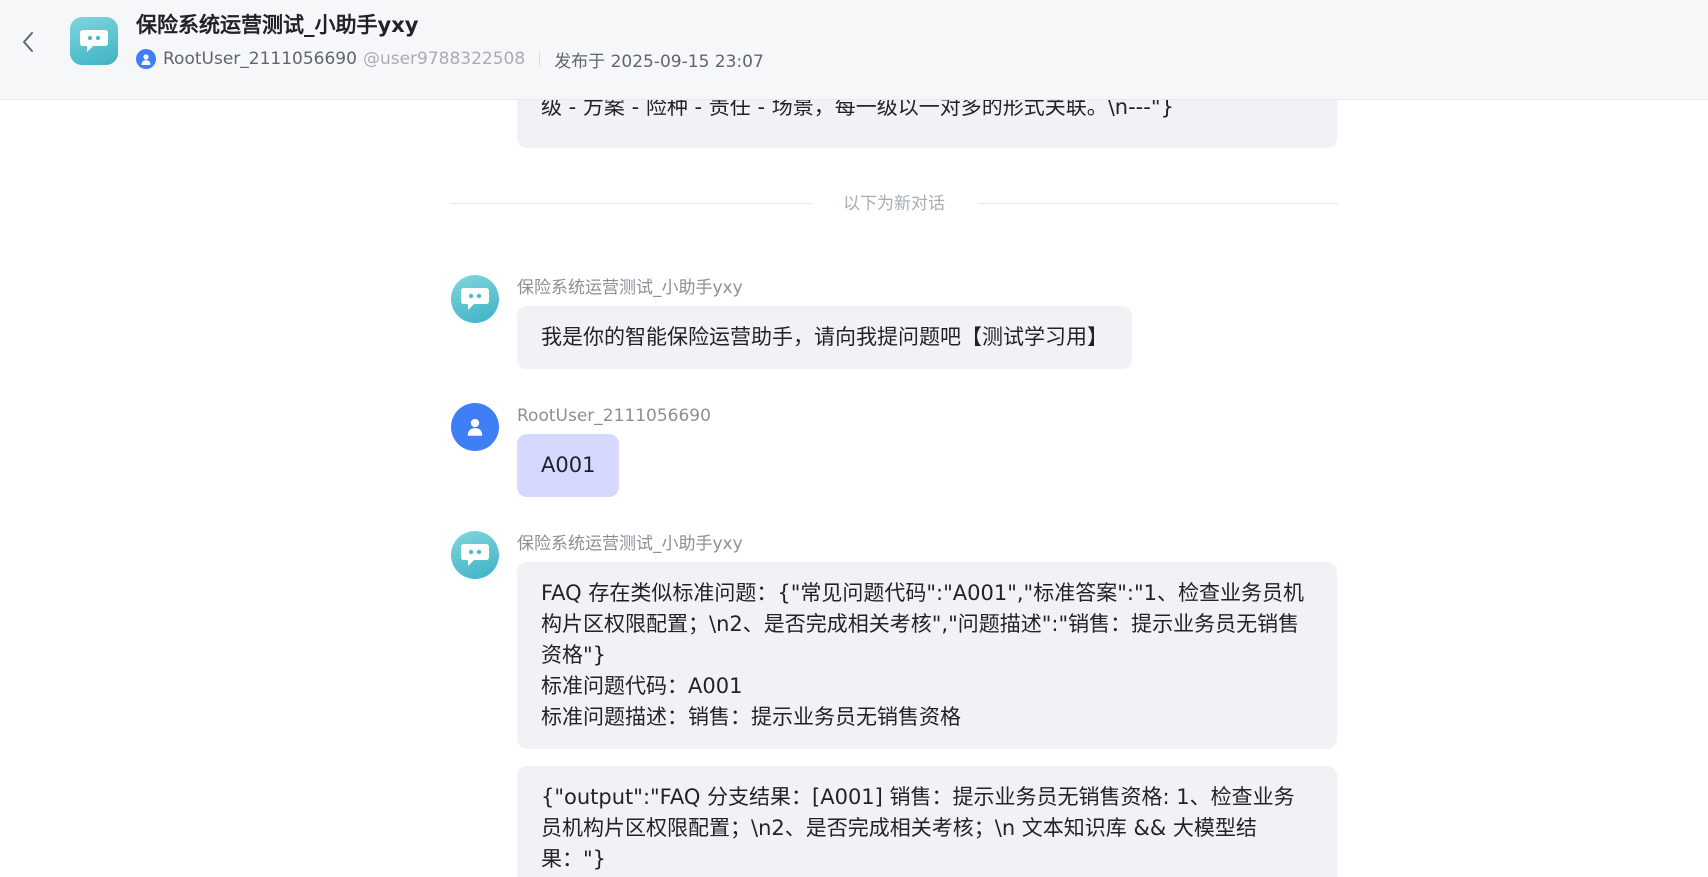 This screenshot has height=877, width=1708. I want to click on divider-label: 以下为新对话, so click(894, 204).